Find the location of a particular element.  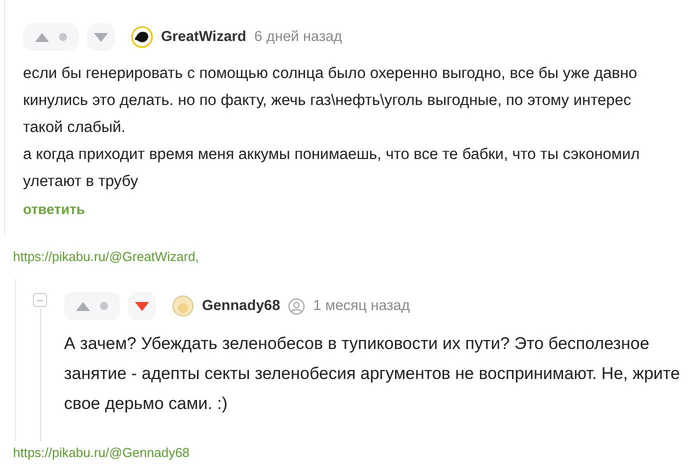

profile-url: https://pikabu.ru/@GreatWizard, is located at coordinates (350, 252).